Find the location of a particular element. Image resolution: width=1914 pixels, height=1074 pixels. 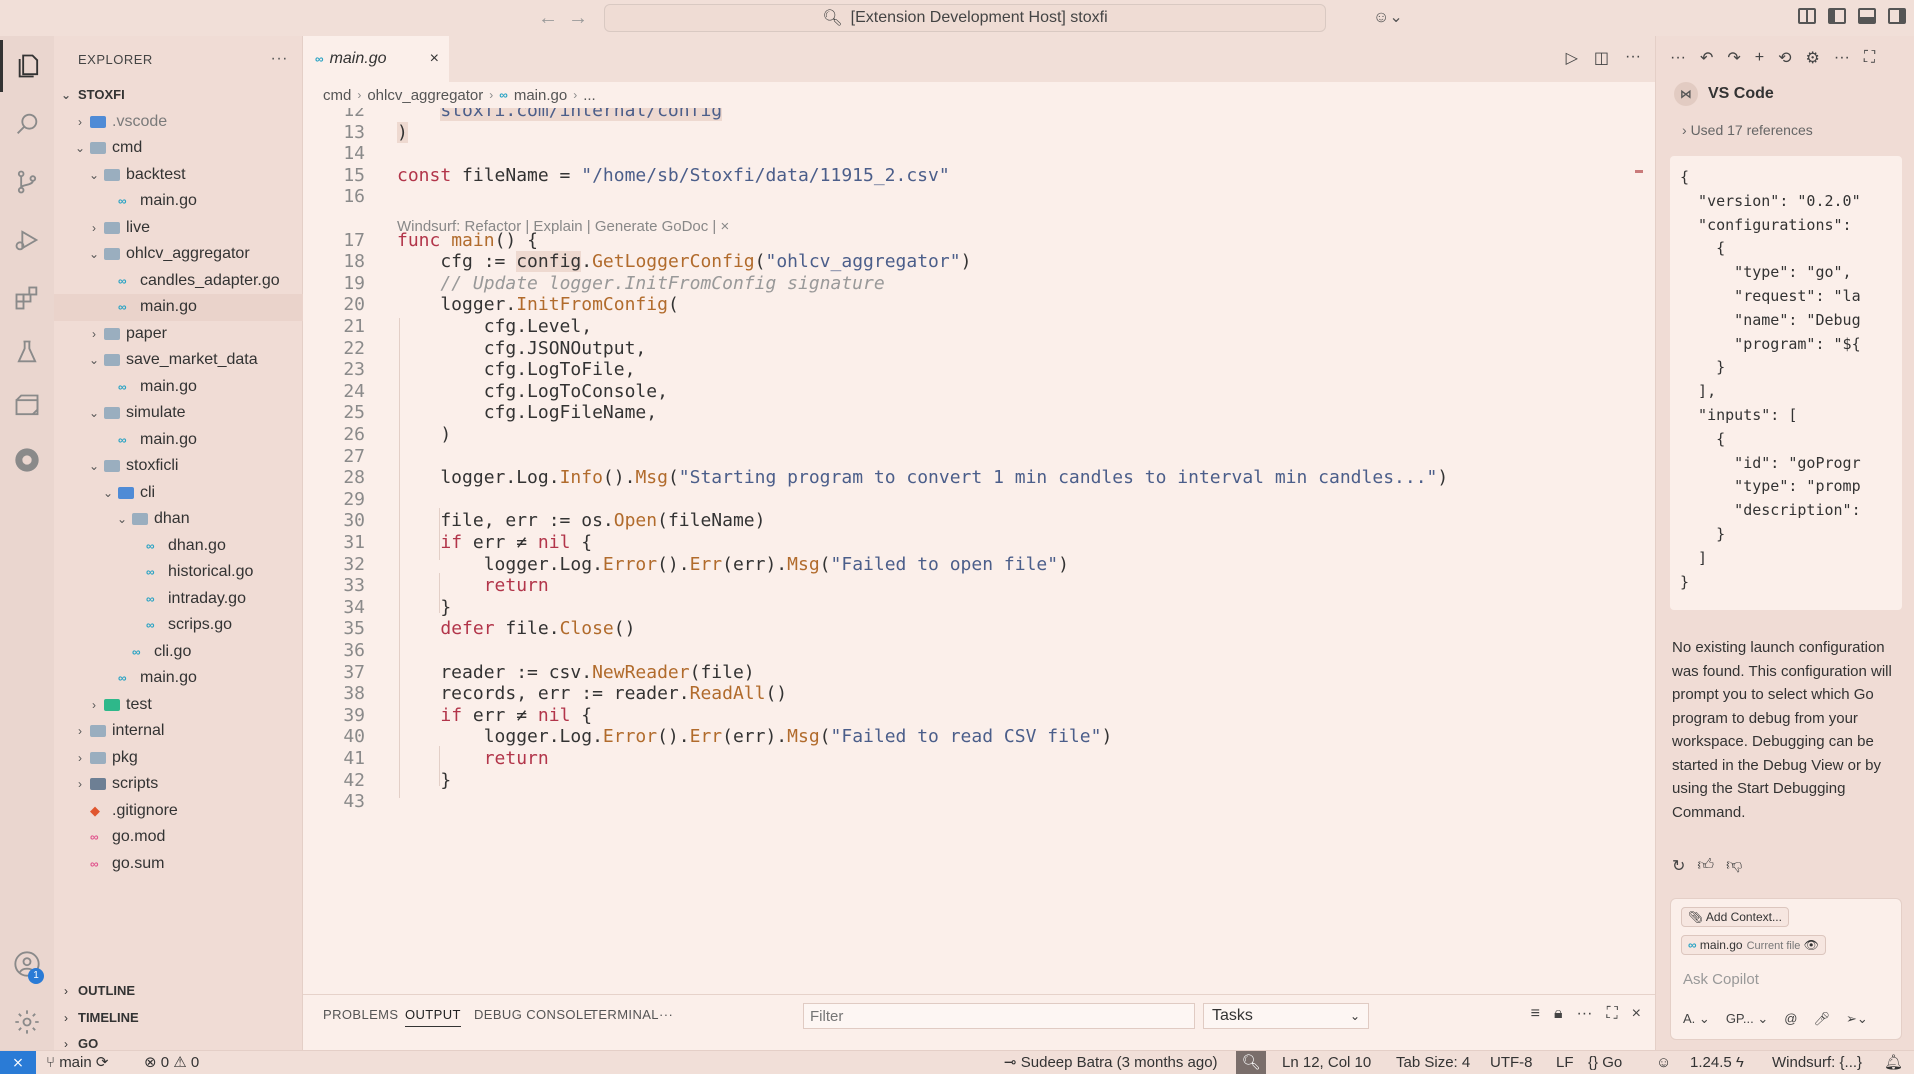

explorer-icon is located at coordinates (27, 66).